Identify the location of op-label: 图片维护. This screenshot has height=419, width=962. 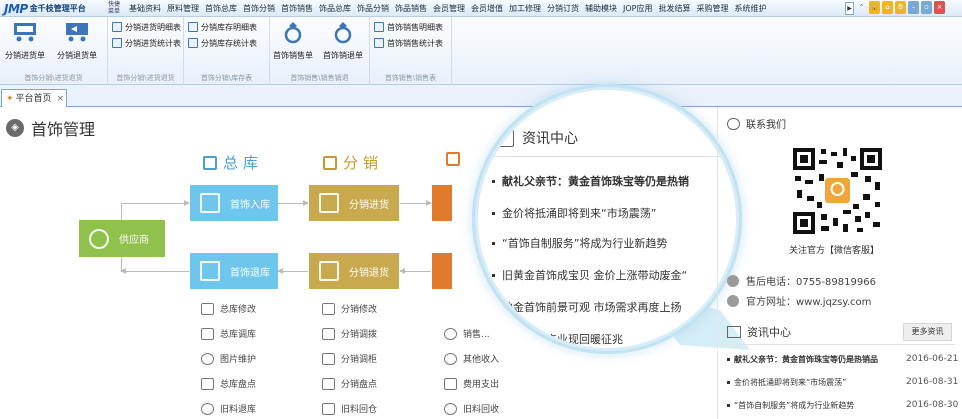
(238, 360).